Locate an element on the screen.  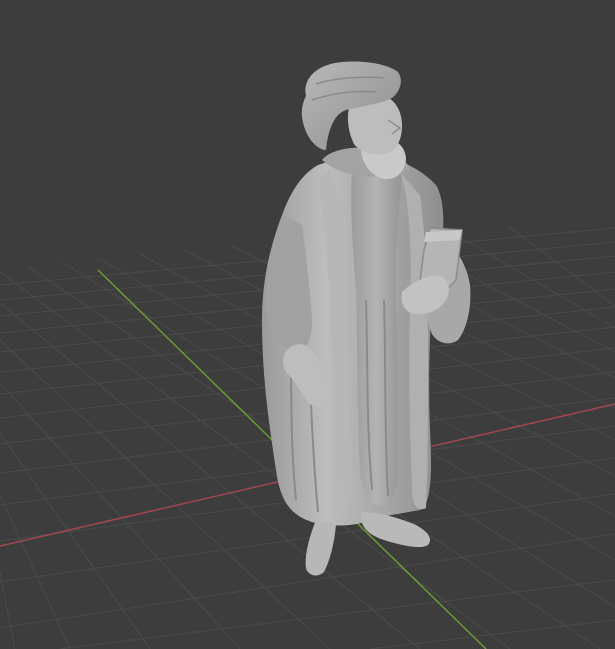
book-top is located at coordinates (443, 236).